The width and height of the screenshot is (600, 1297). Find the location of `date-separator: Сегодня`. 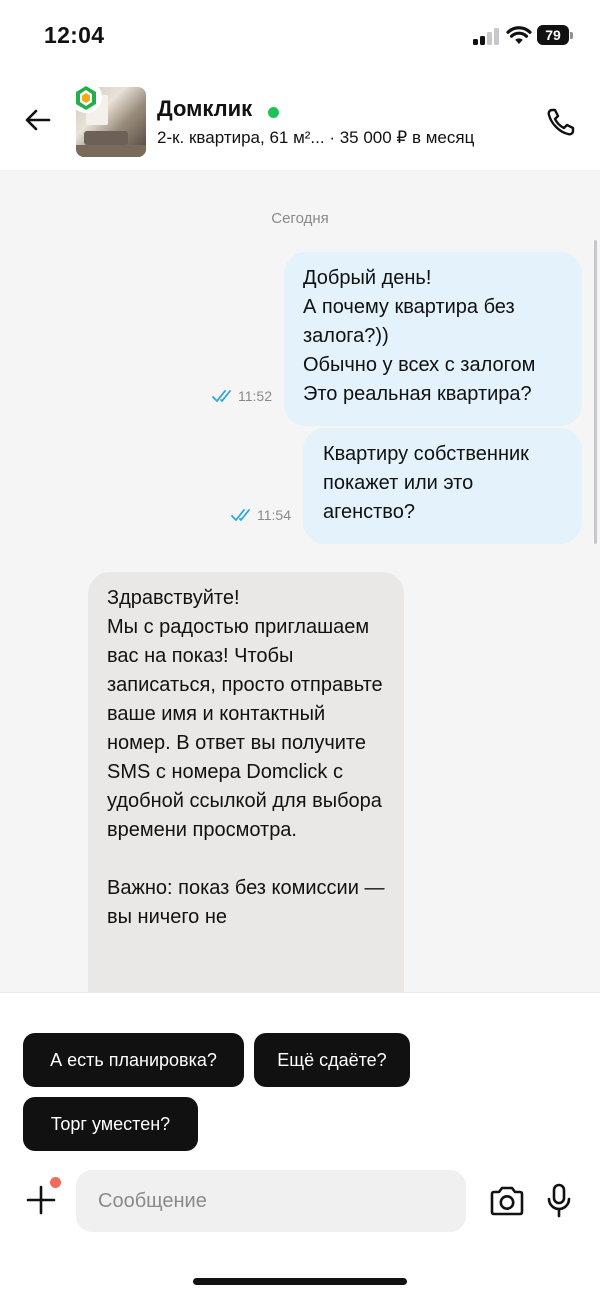

date-separator: Сегодня is located at coordinates (300, 218).